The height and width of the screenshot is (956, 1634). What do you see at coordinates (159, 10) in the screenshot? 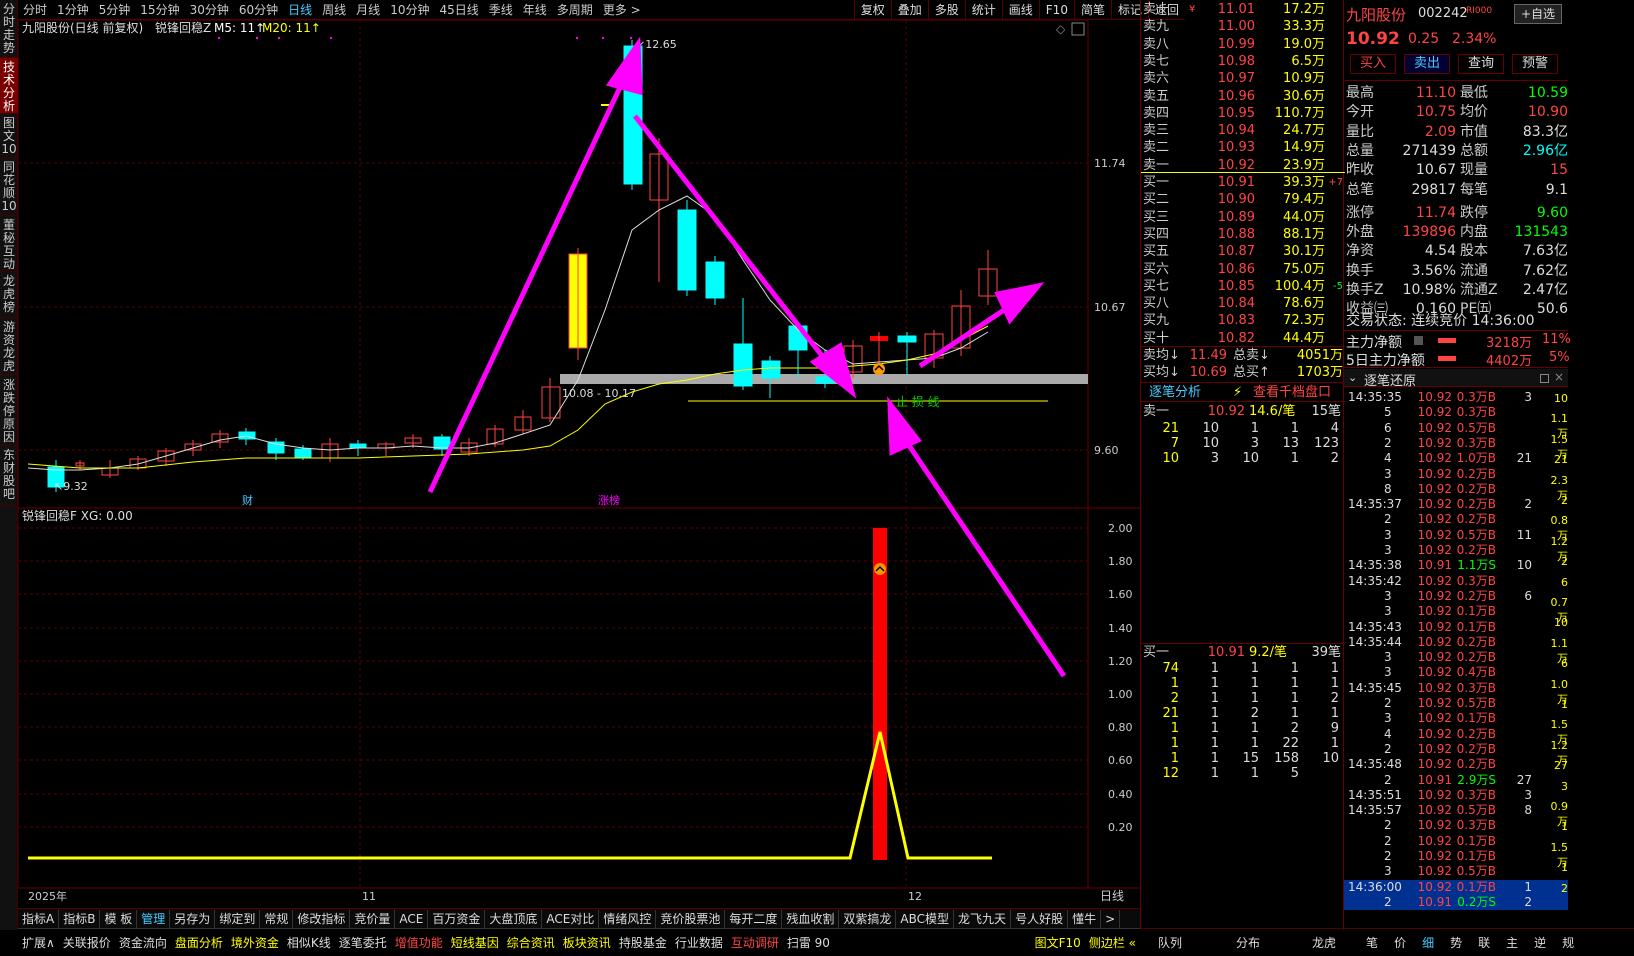
I see `period-tab: 15分钟` at bounding box center [159, 10].